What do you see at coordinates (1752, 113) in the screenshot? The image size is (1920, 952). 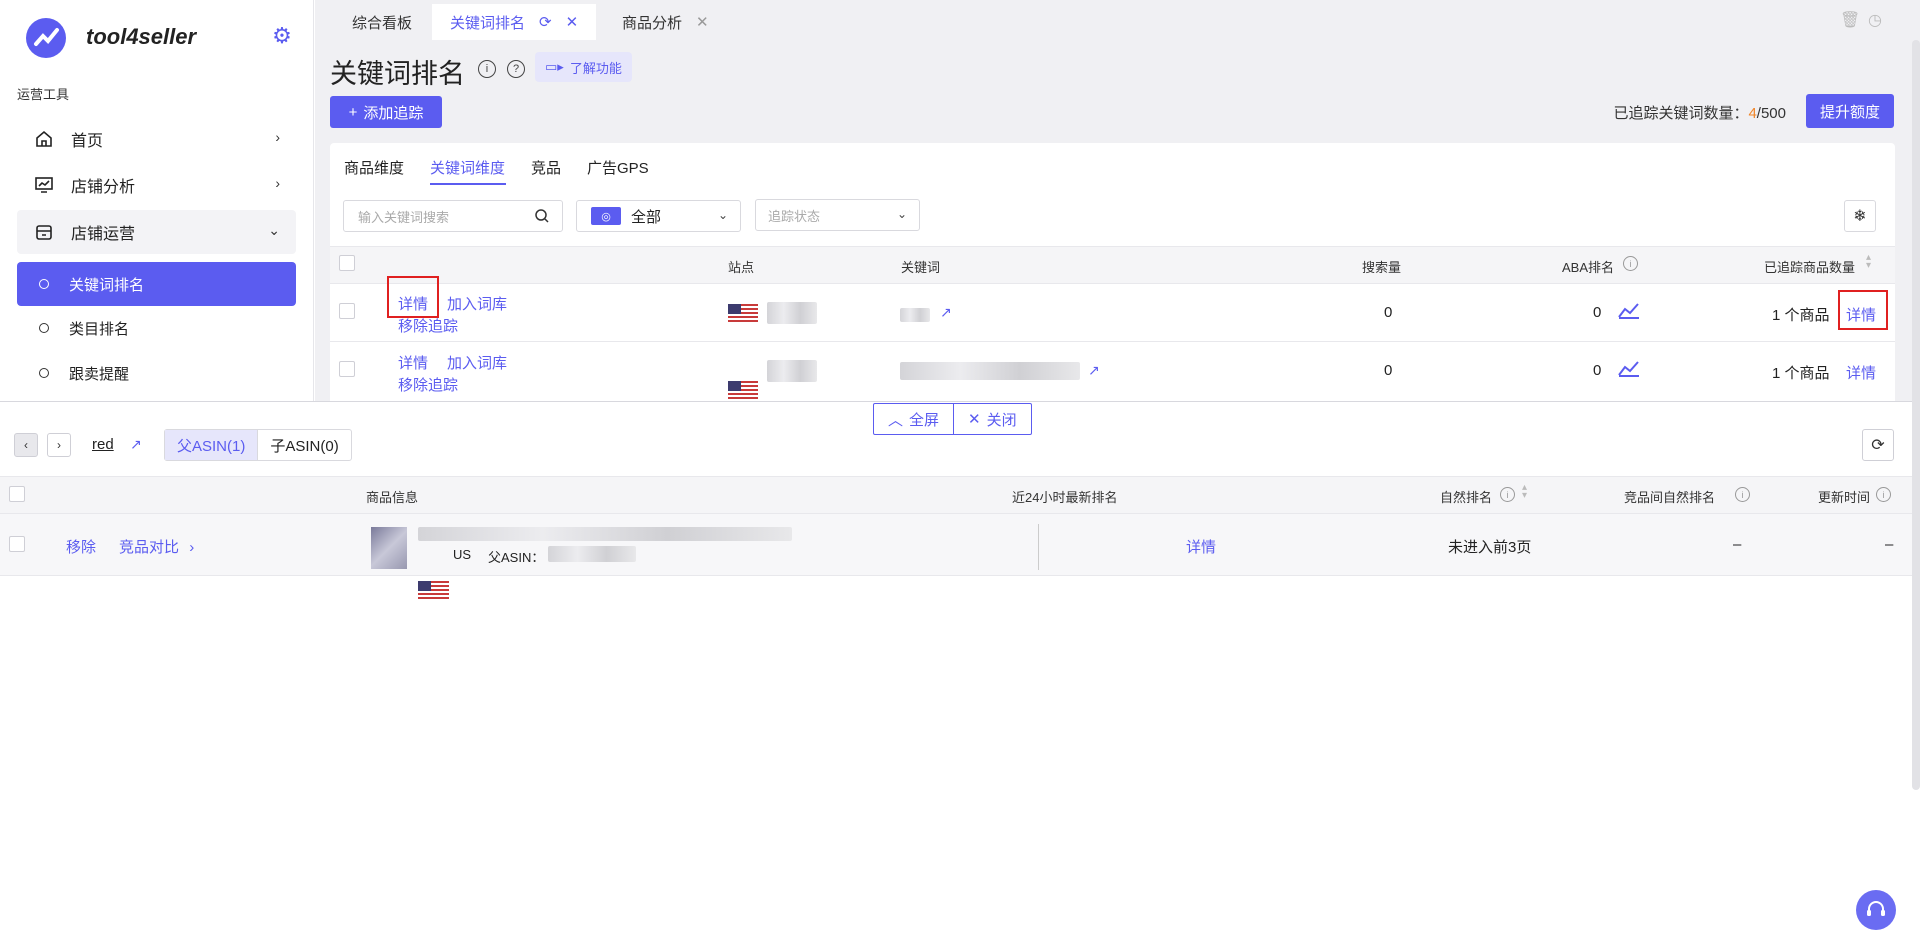 I see `tracked-used: 4` at bounding box center [1752, 113].